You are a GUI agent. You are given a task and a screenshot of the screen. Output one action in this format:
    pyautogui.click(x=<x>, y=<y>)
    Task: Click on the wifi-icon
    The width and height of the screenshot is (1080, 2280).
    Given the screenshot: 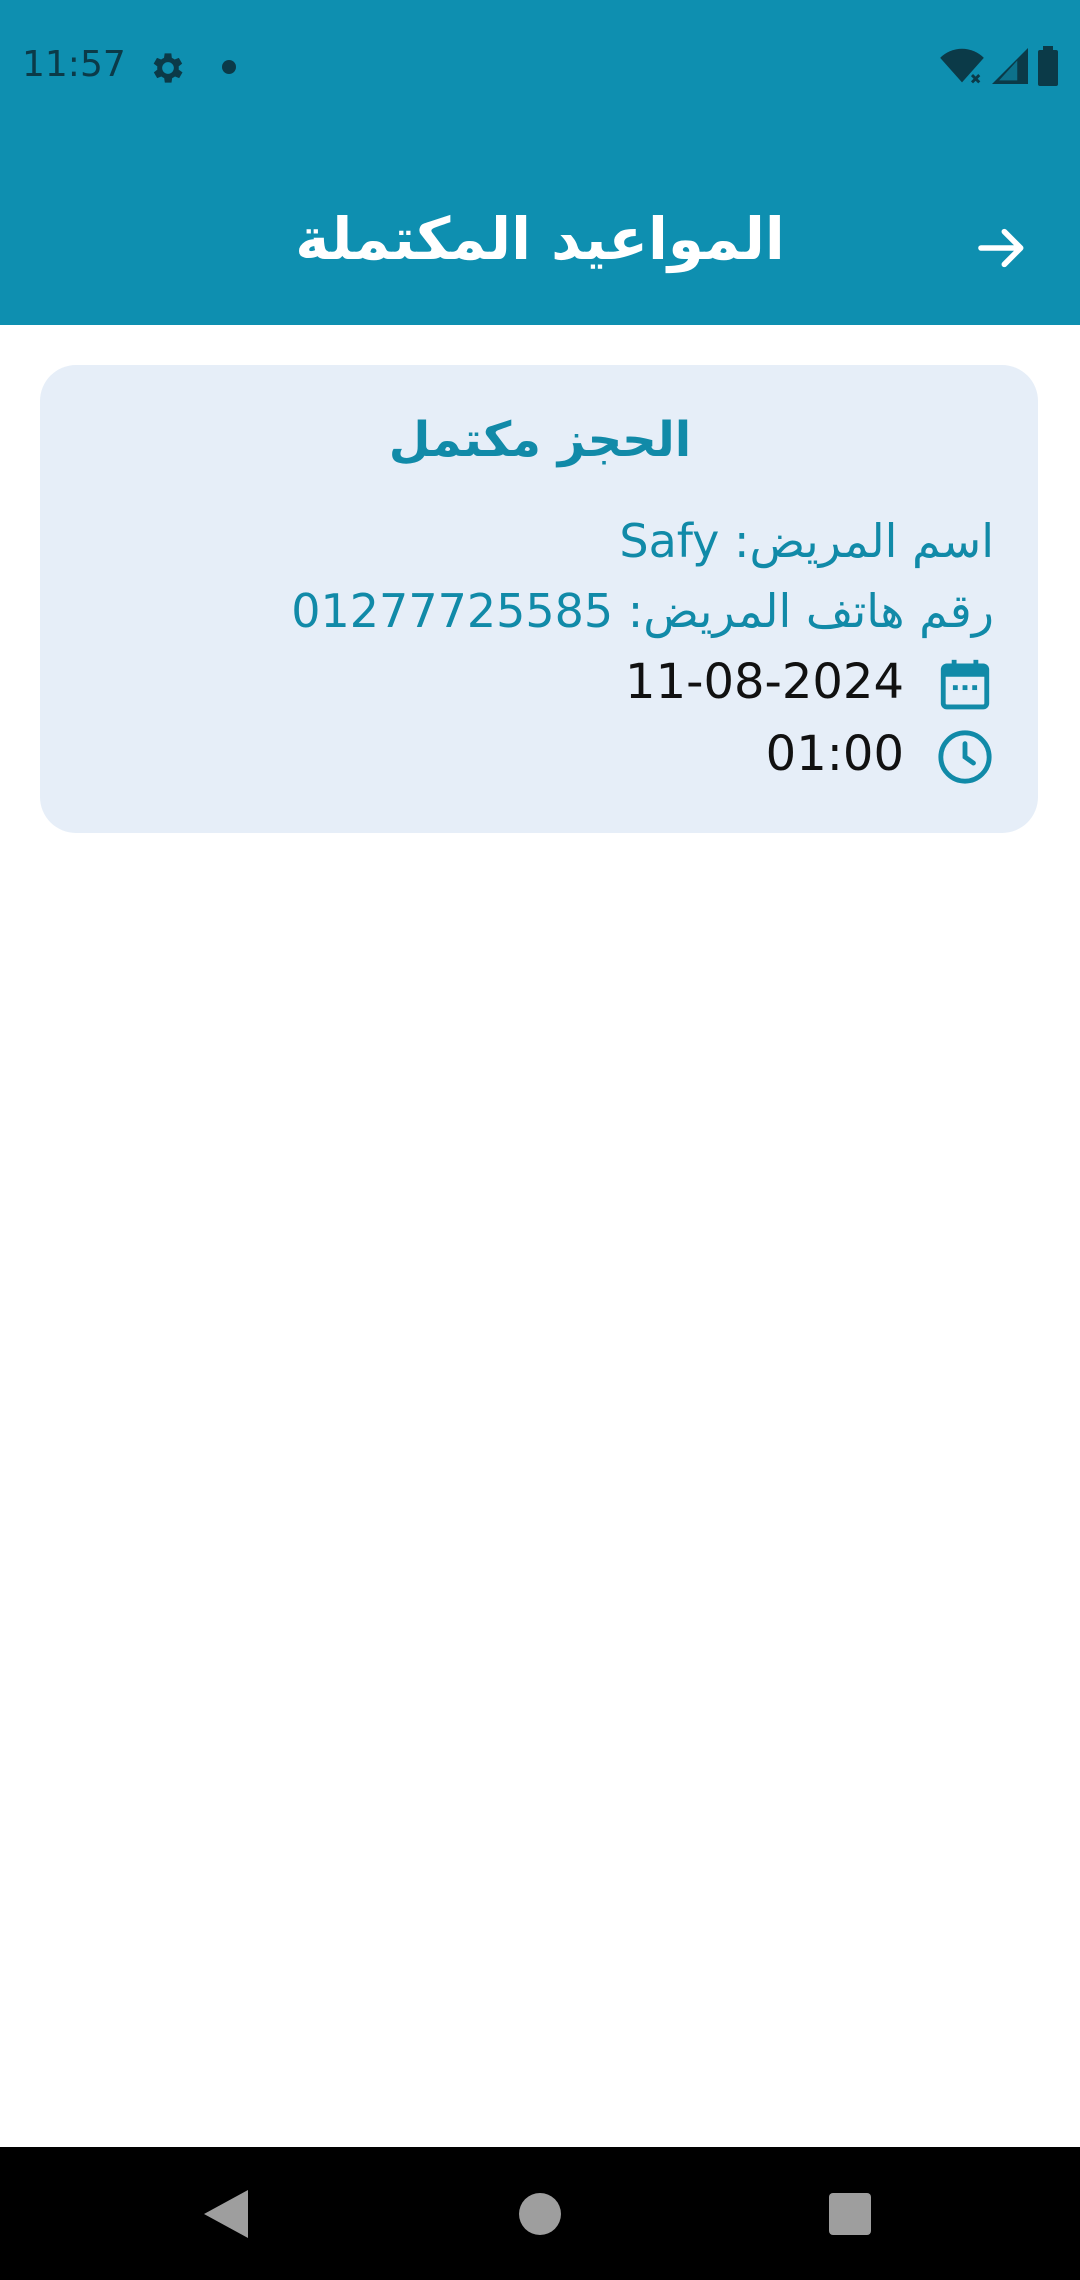 What is the action you would take?
    pyautogui.click(x=962, y=66)
    